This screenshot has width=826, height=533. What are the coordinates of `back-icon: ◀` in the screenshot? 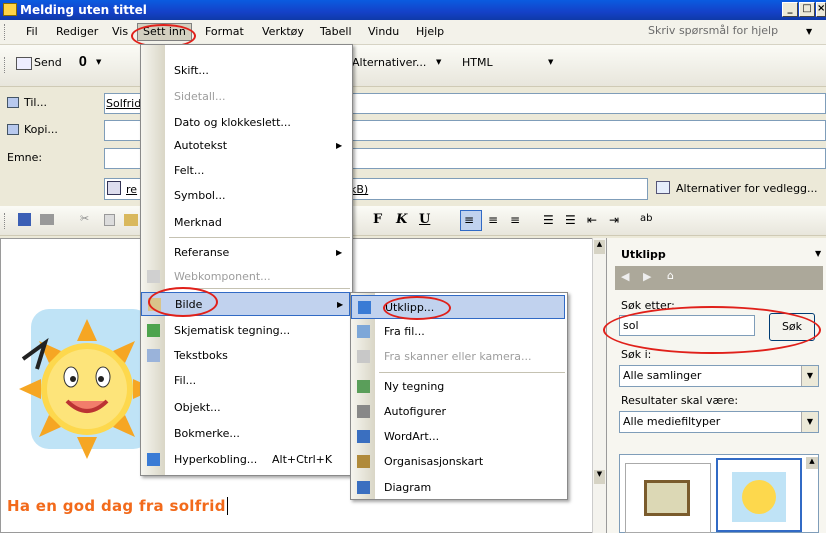 It's located at (625, 276).